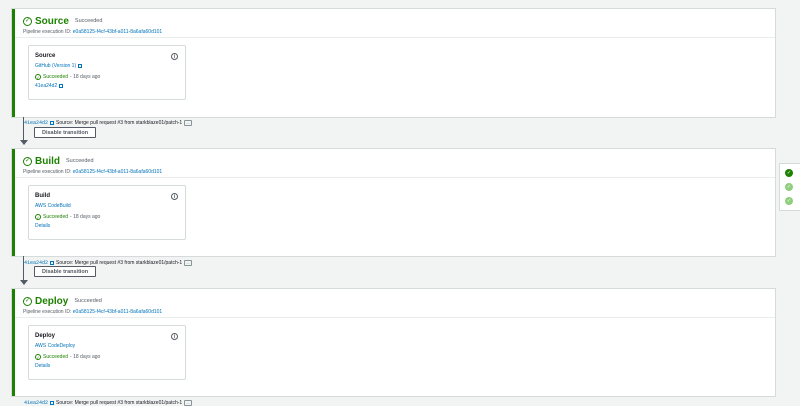  Describe the element at coordinates (55, 66) in the screenshot. I see `provider-label: GitHub (Version 1)` at that location.